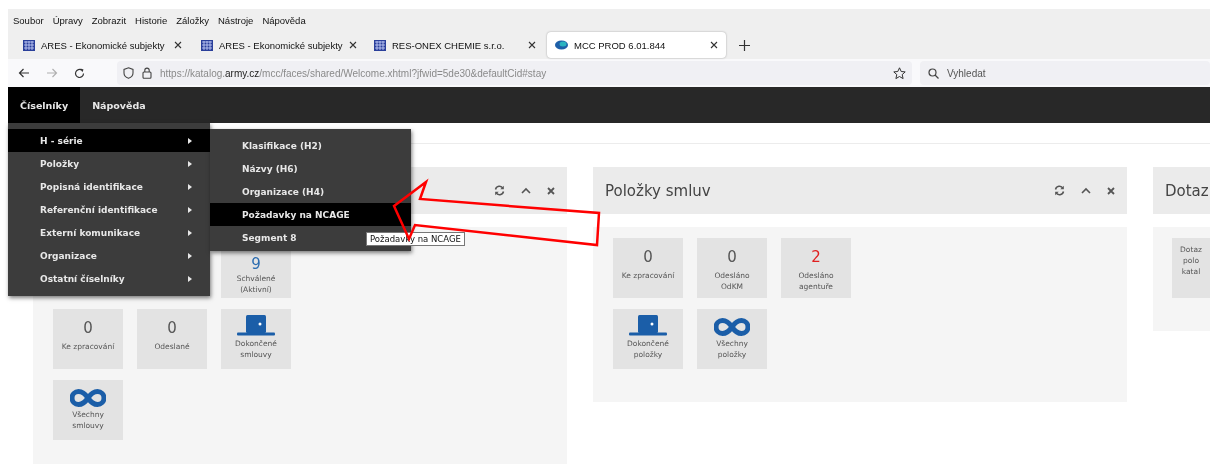 Image resolution: width=1210 pixels, height=464 pixels. Describe the element at coordinates (1187, 190) in the screenshot. I see `panel-title: Dotaz` at that location.